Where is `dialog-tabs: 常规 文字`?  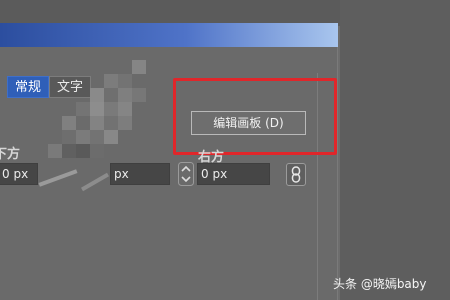 dialog-tabs: 常规 文字 is located at coordinates (49, 87).